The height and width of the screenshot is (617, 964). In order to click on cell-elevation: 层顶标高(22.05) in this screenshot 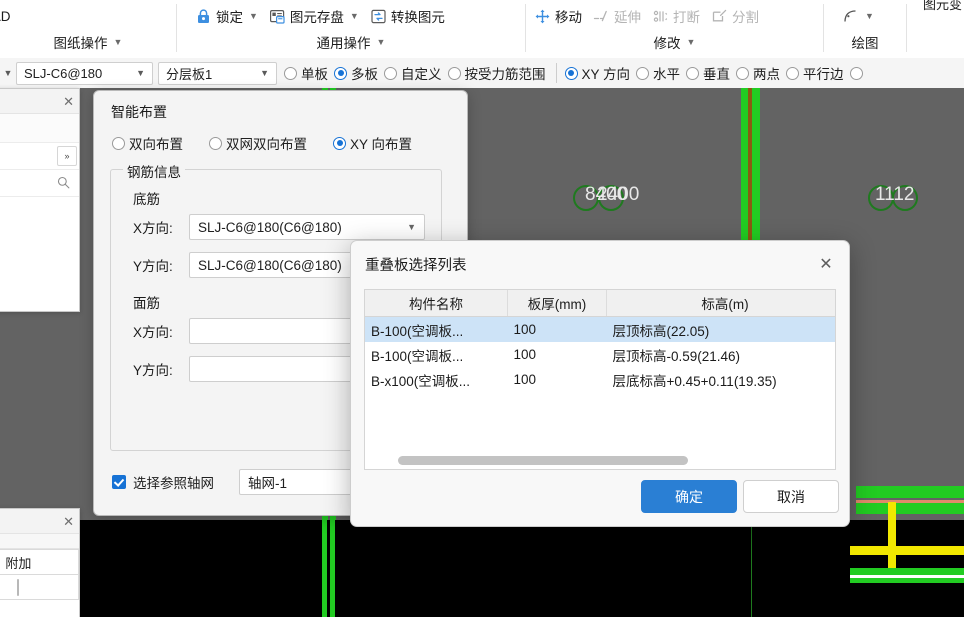, I will do `click(720, 329)`.